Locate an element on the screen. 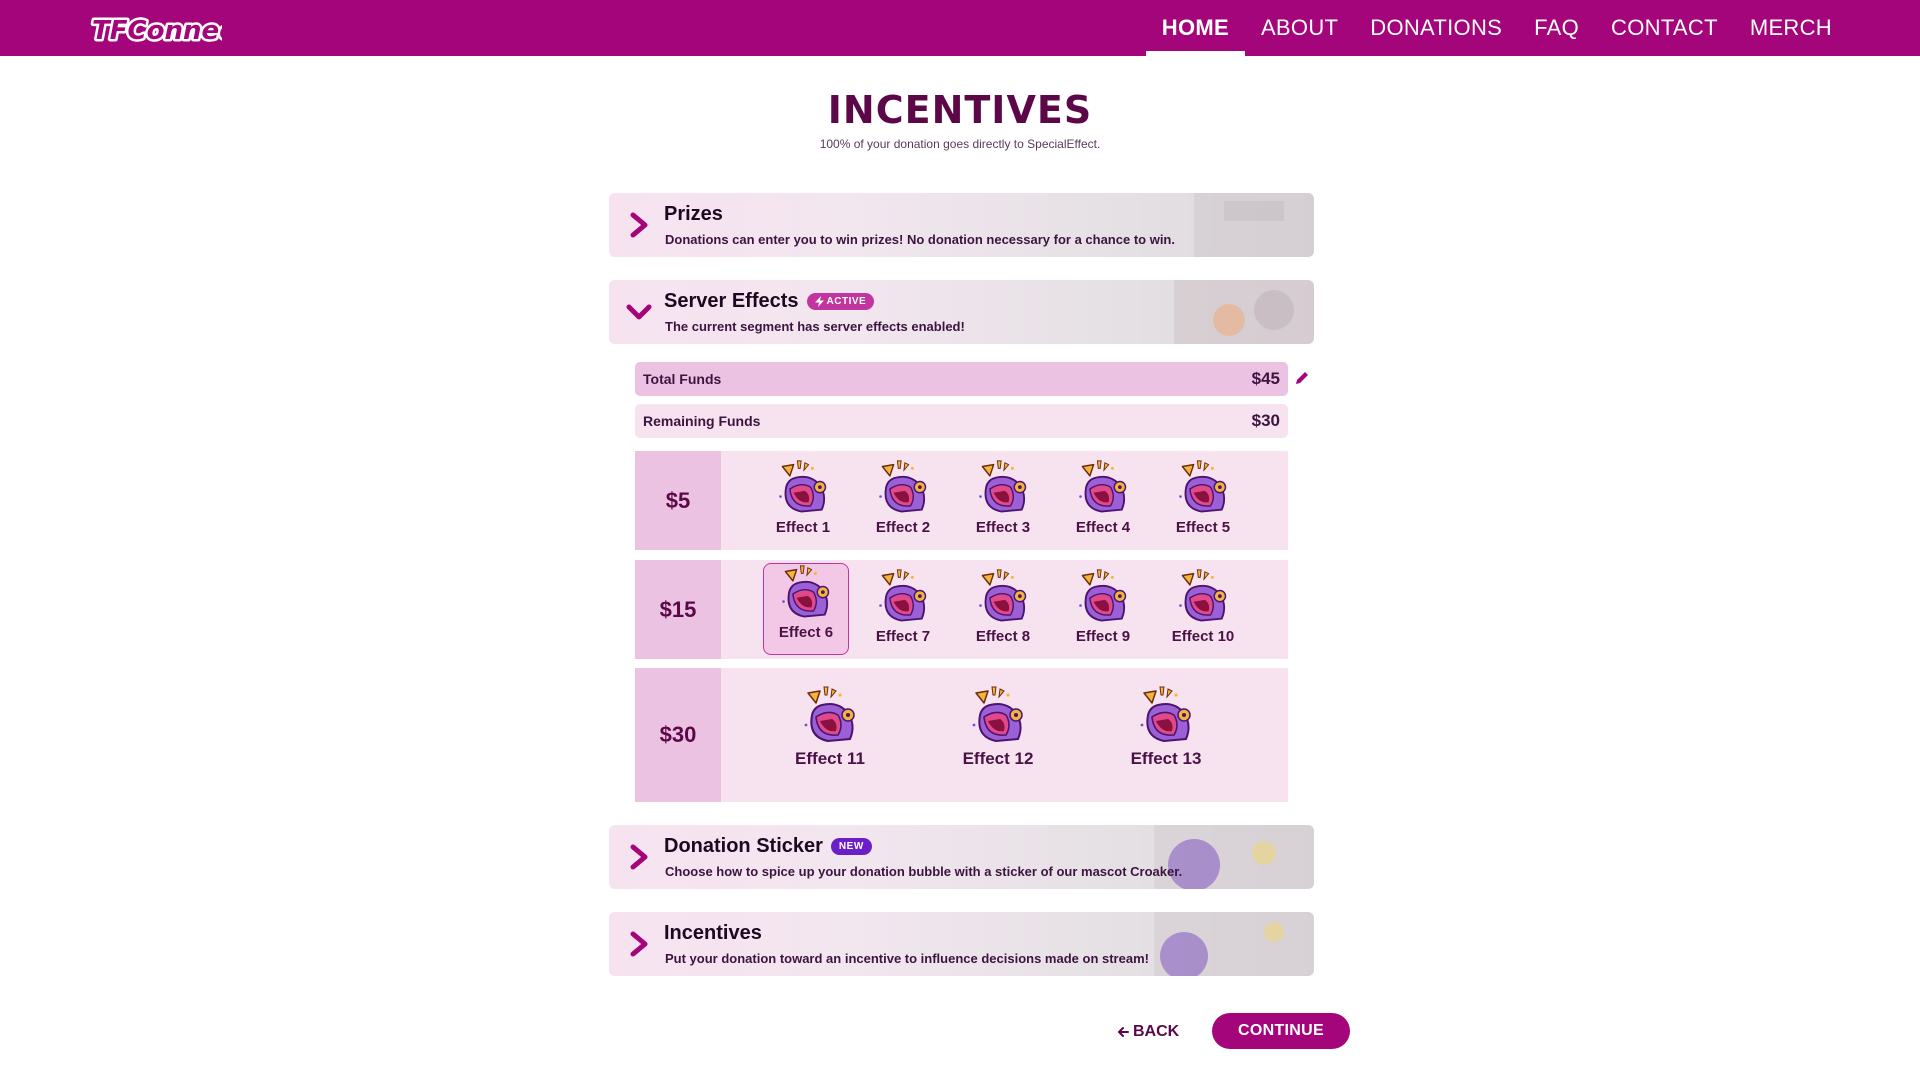 Image resolution: width=1920 pixels, height=1080 pixels. tier-price: $15 is located at coordinates (678, 609).